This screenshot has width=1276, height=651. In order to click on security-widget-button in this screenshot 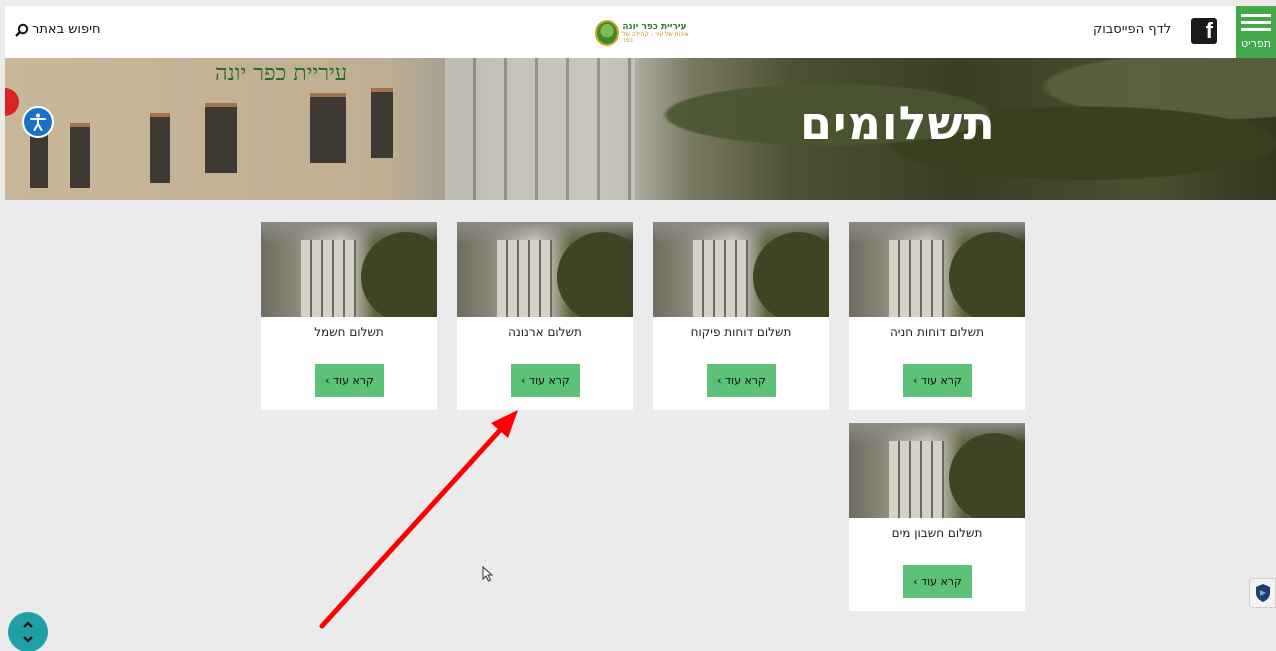, I will do `click(1262, 593)`.